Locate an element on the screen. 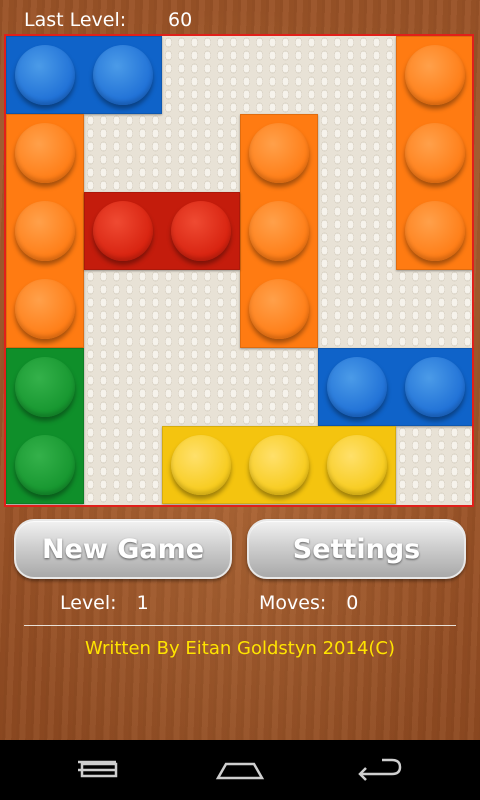 This screenshot has width=480, height=800. moves-stat: Moves: 0 is located at coordinates (308, 603).